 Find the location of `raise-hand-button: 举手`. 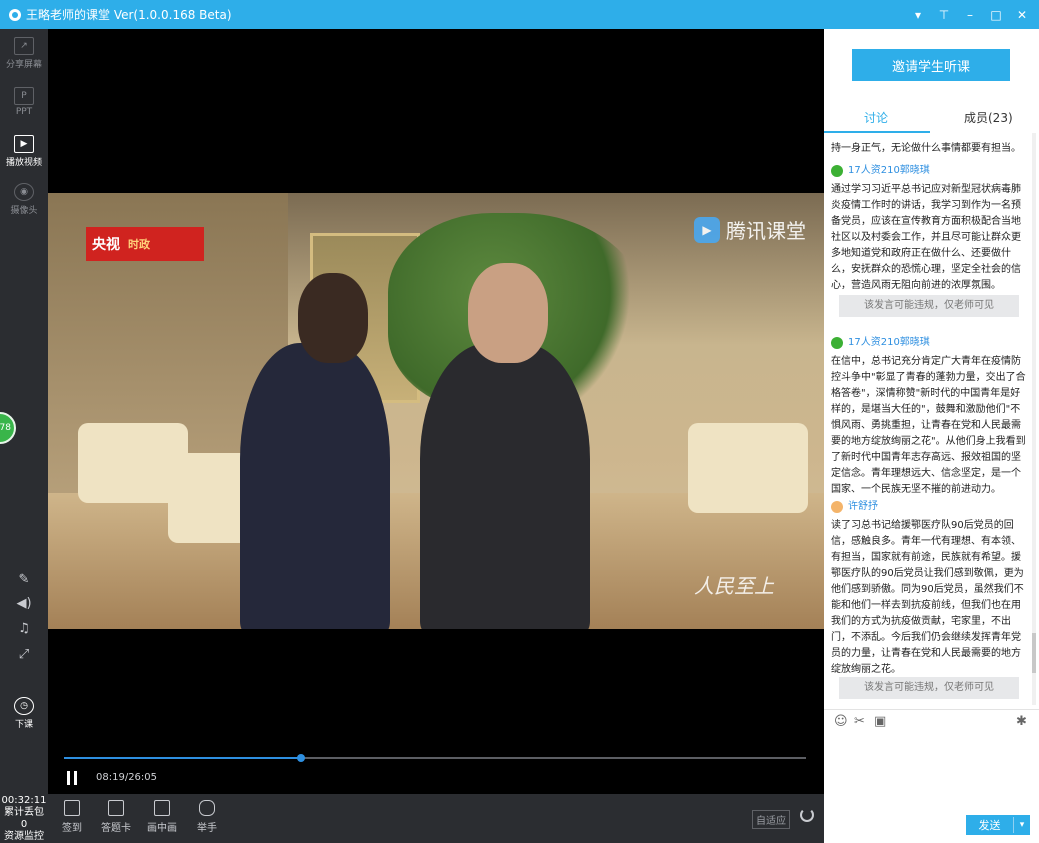

raise-hand-button: 举手 is located at coordinates (207, 817).